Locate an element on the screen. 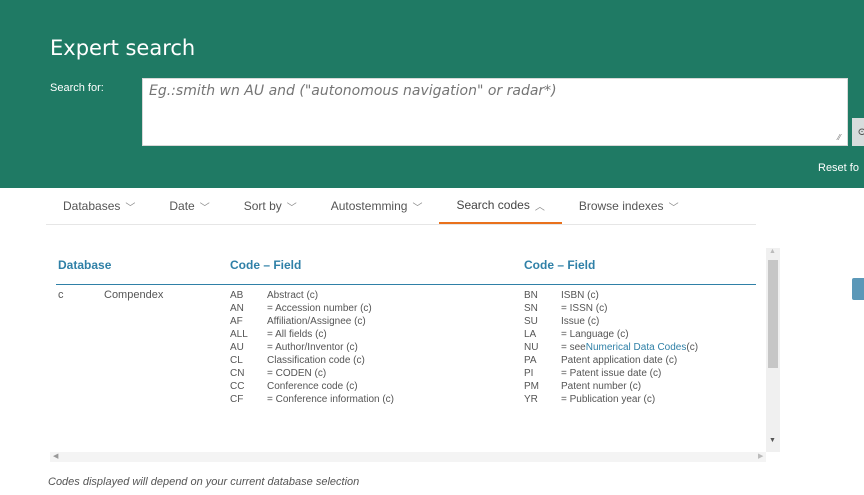 The height and width of the screenshot is (495, 864). horizontal-scrollbar: ◀ ▶ is located at coordinates (408, 457).